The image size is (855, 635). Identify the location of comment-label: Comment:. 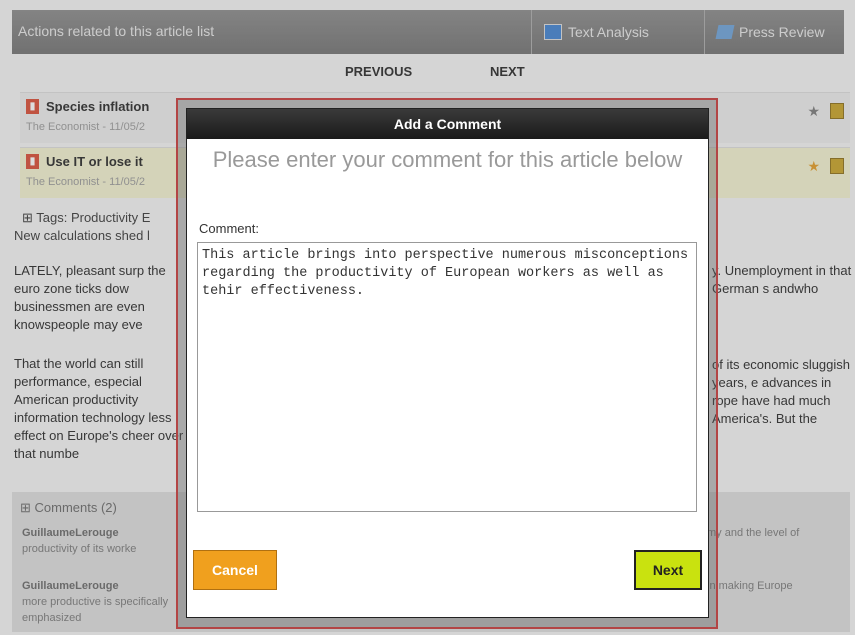
(229, 228).